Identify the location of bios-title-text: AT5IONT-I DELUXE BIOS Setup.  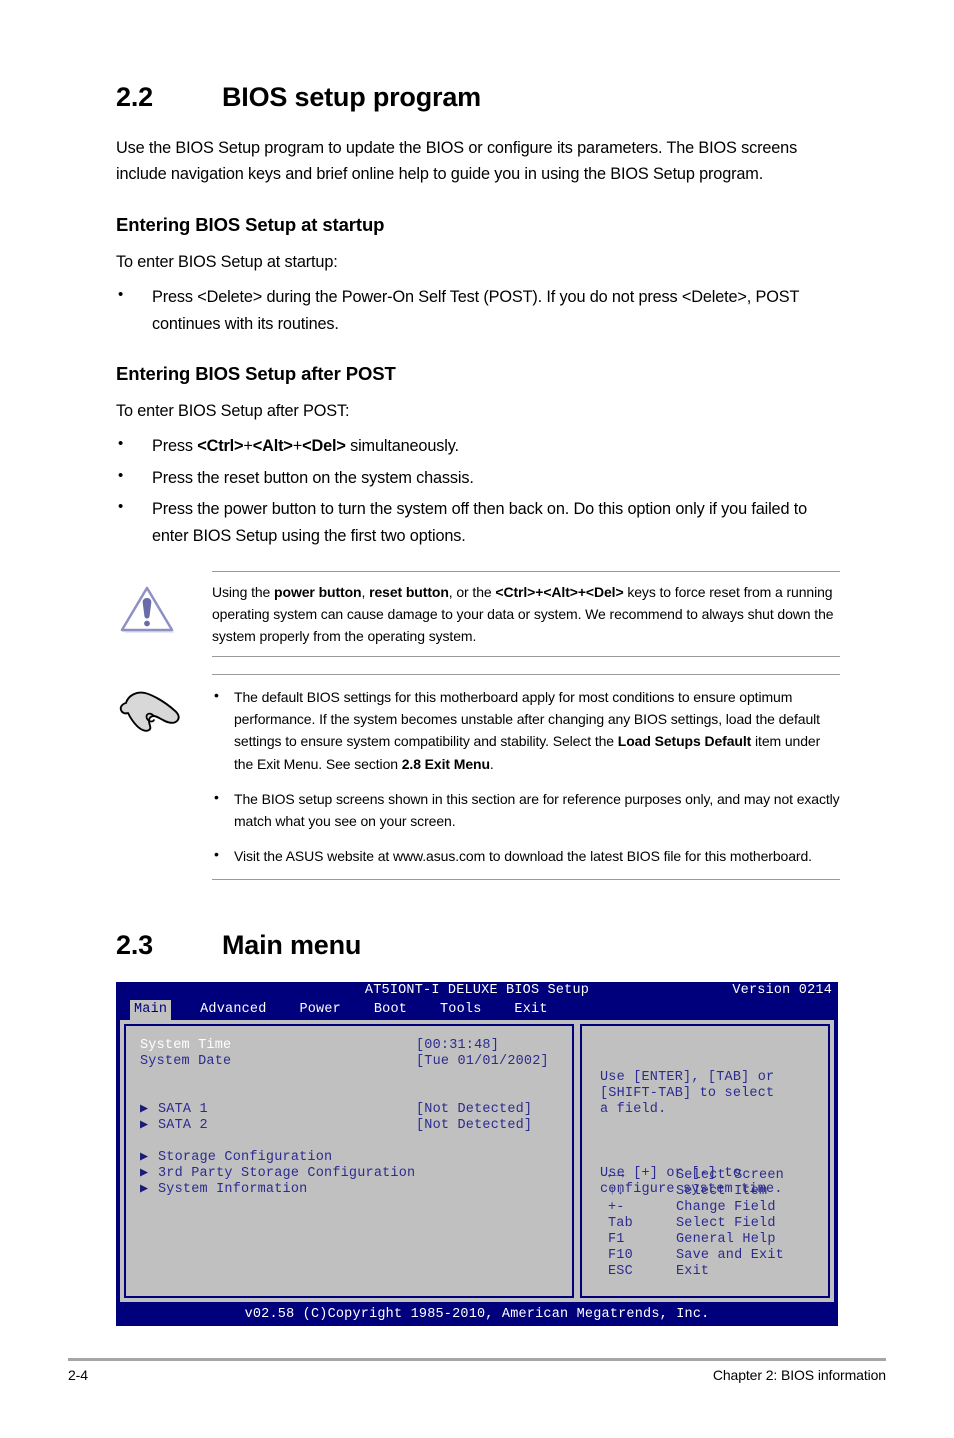
(477, 990).